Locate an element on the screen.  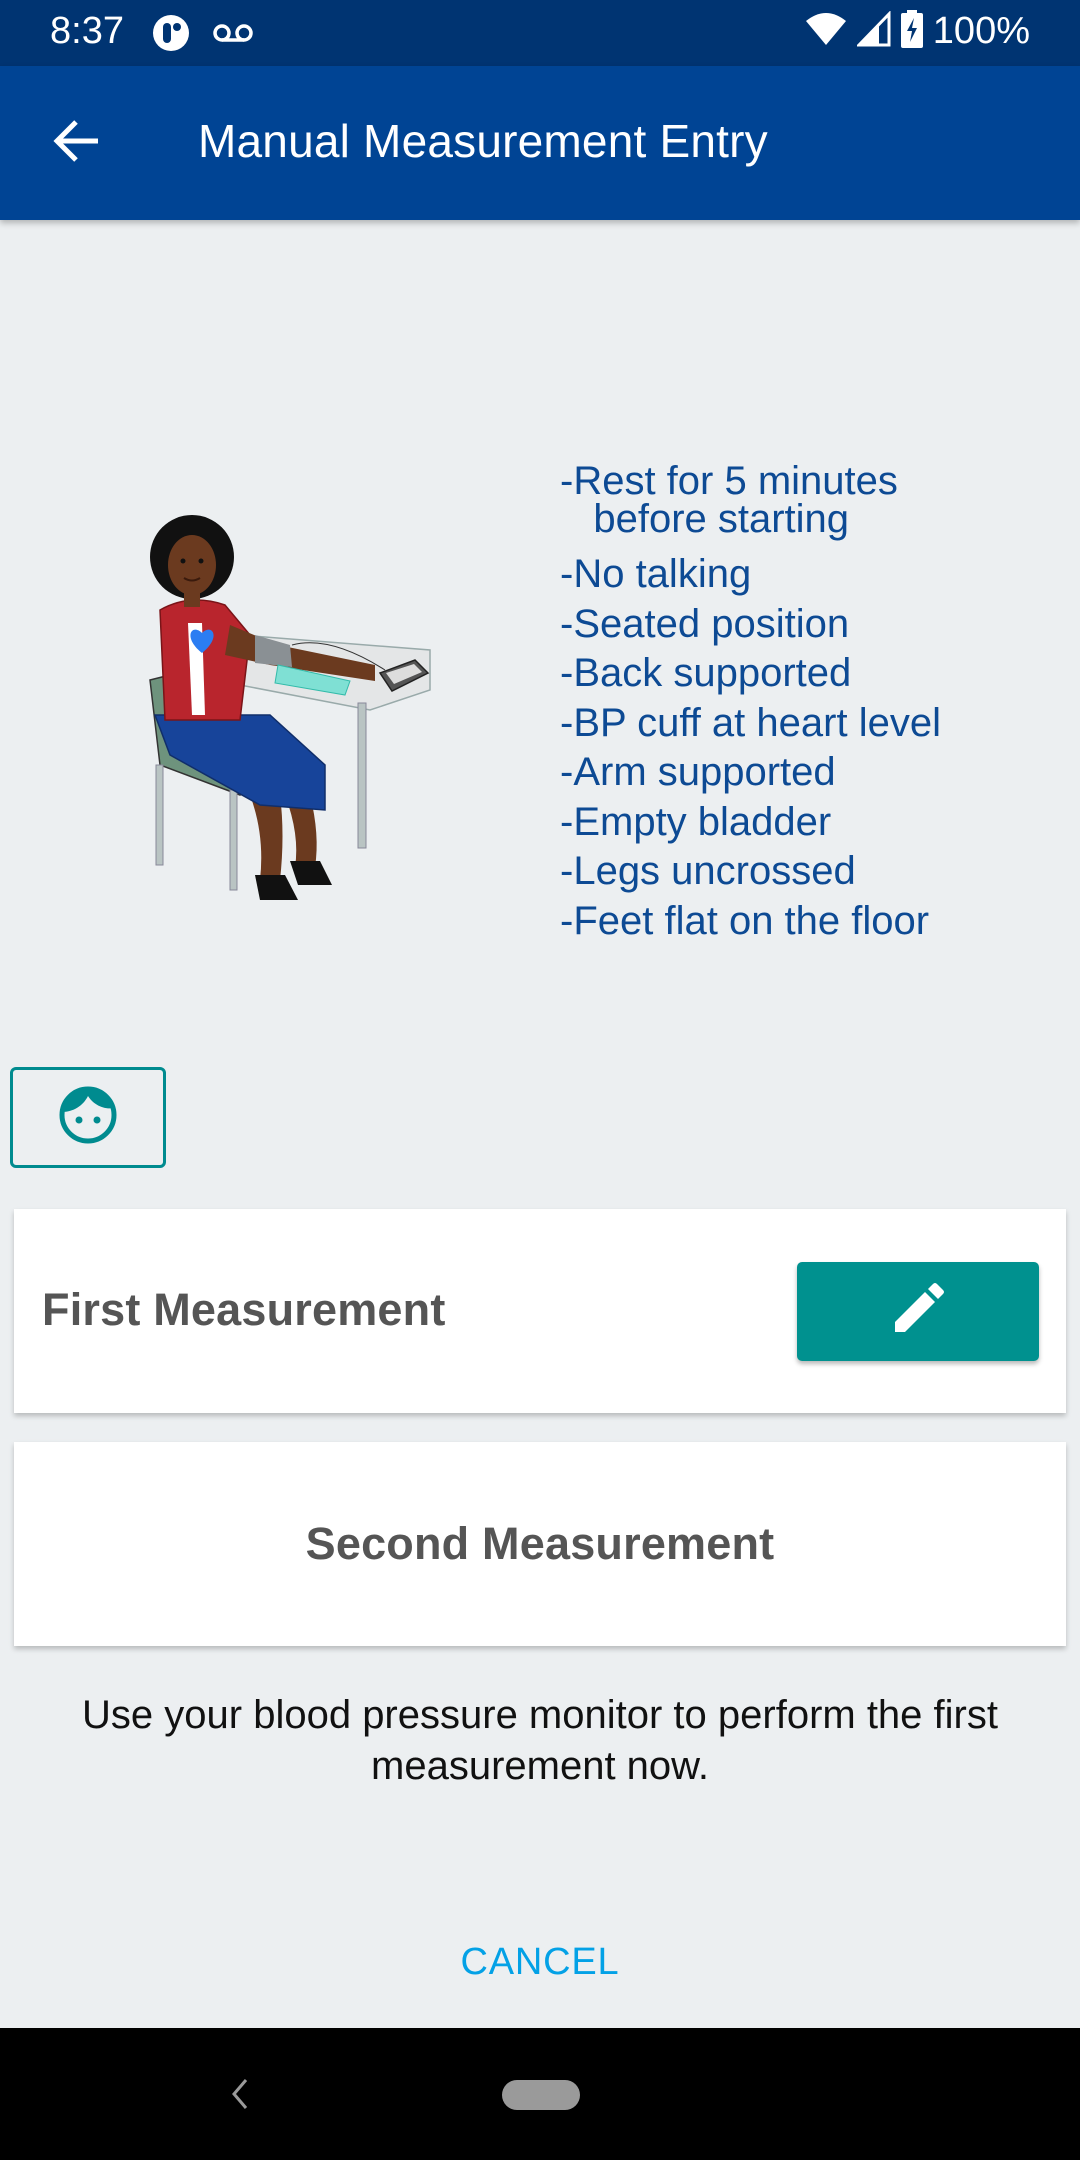
first-measurement-card: First Measurement is located at coordinates (540, 1311).